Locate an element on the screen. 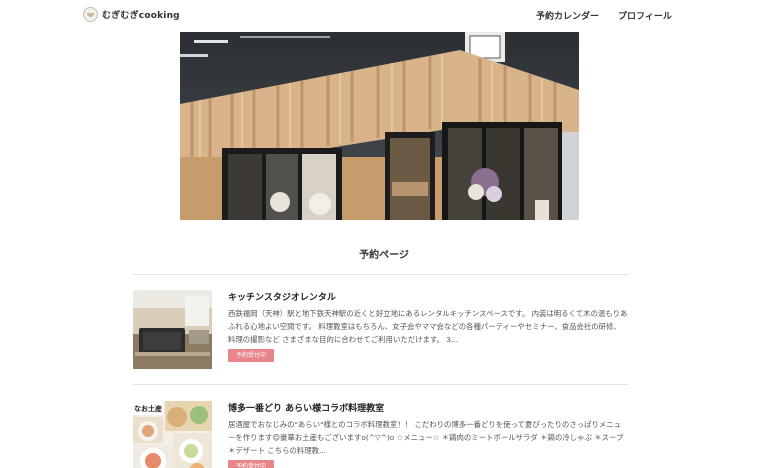  site-header: むぎむぎcooking 予約カレンダー プロフィール is located at coordinates (384, 15).